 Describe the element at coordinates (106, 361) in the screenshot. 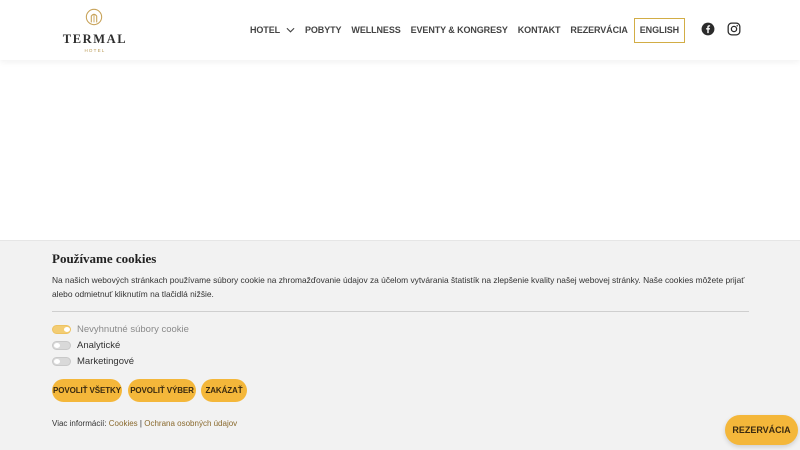

I see `toggle-label: Marketingové` at that location.